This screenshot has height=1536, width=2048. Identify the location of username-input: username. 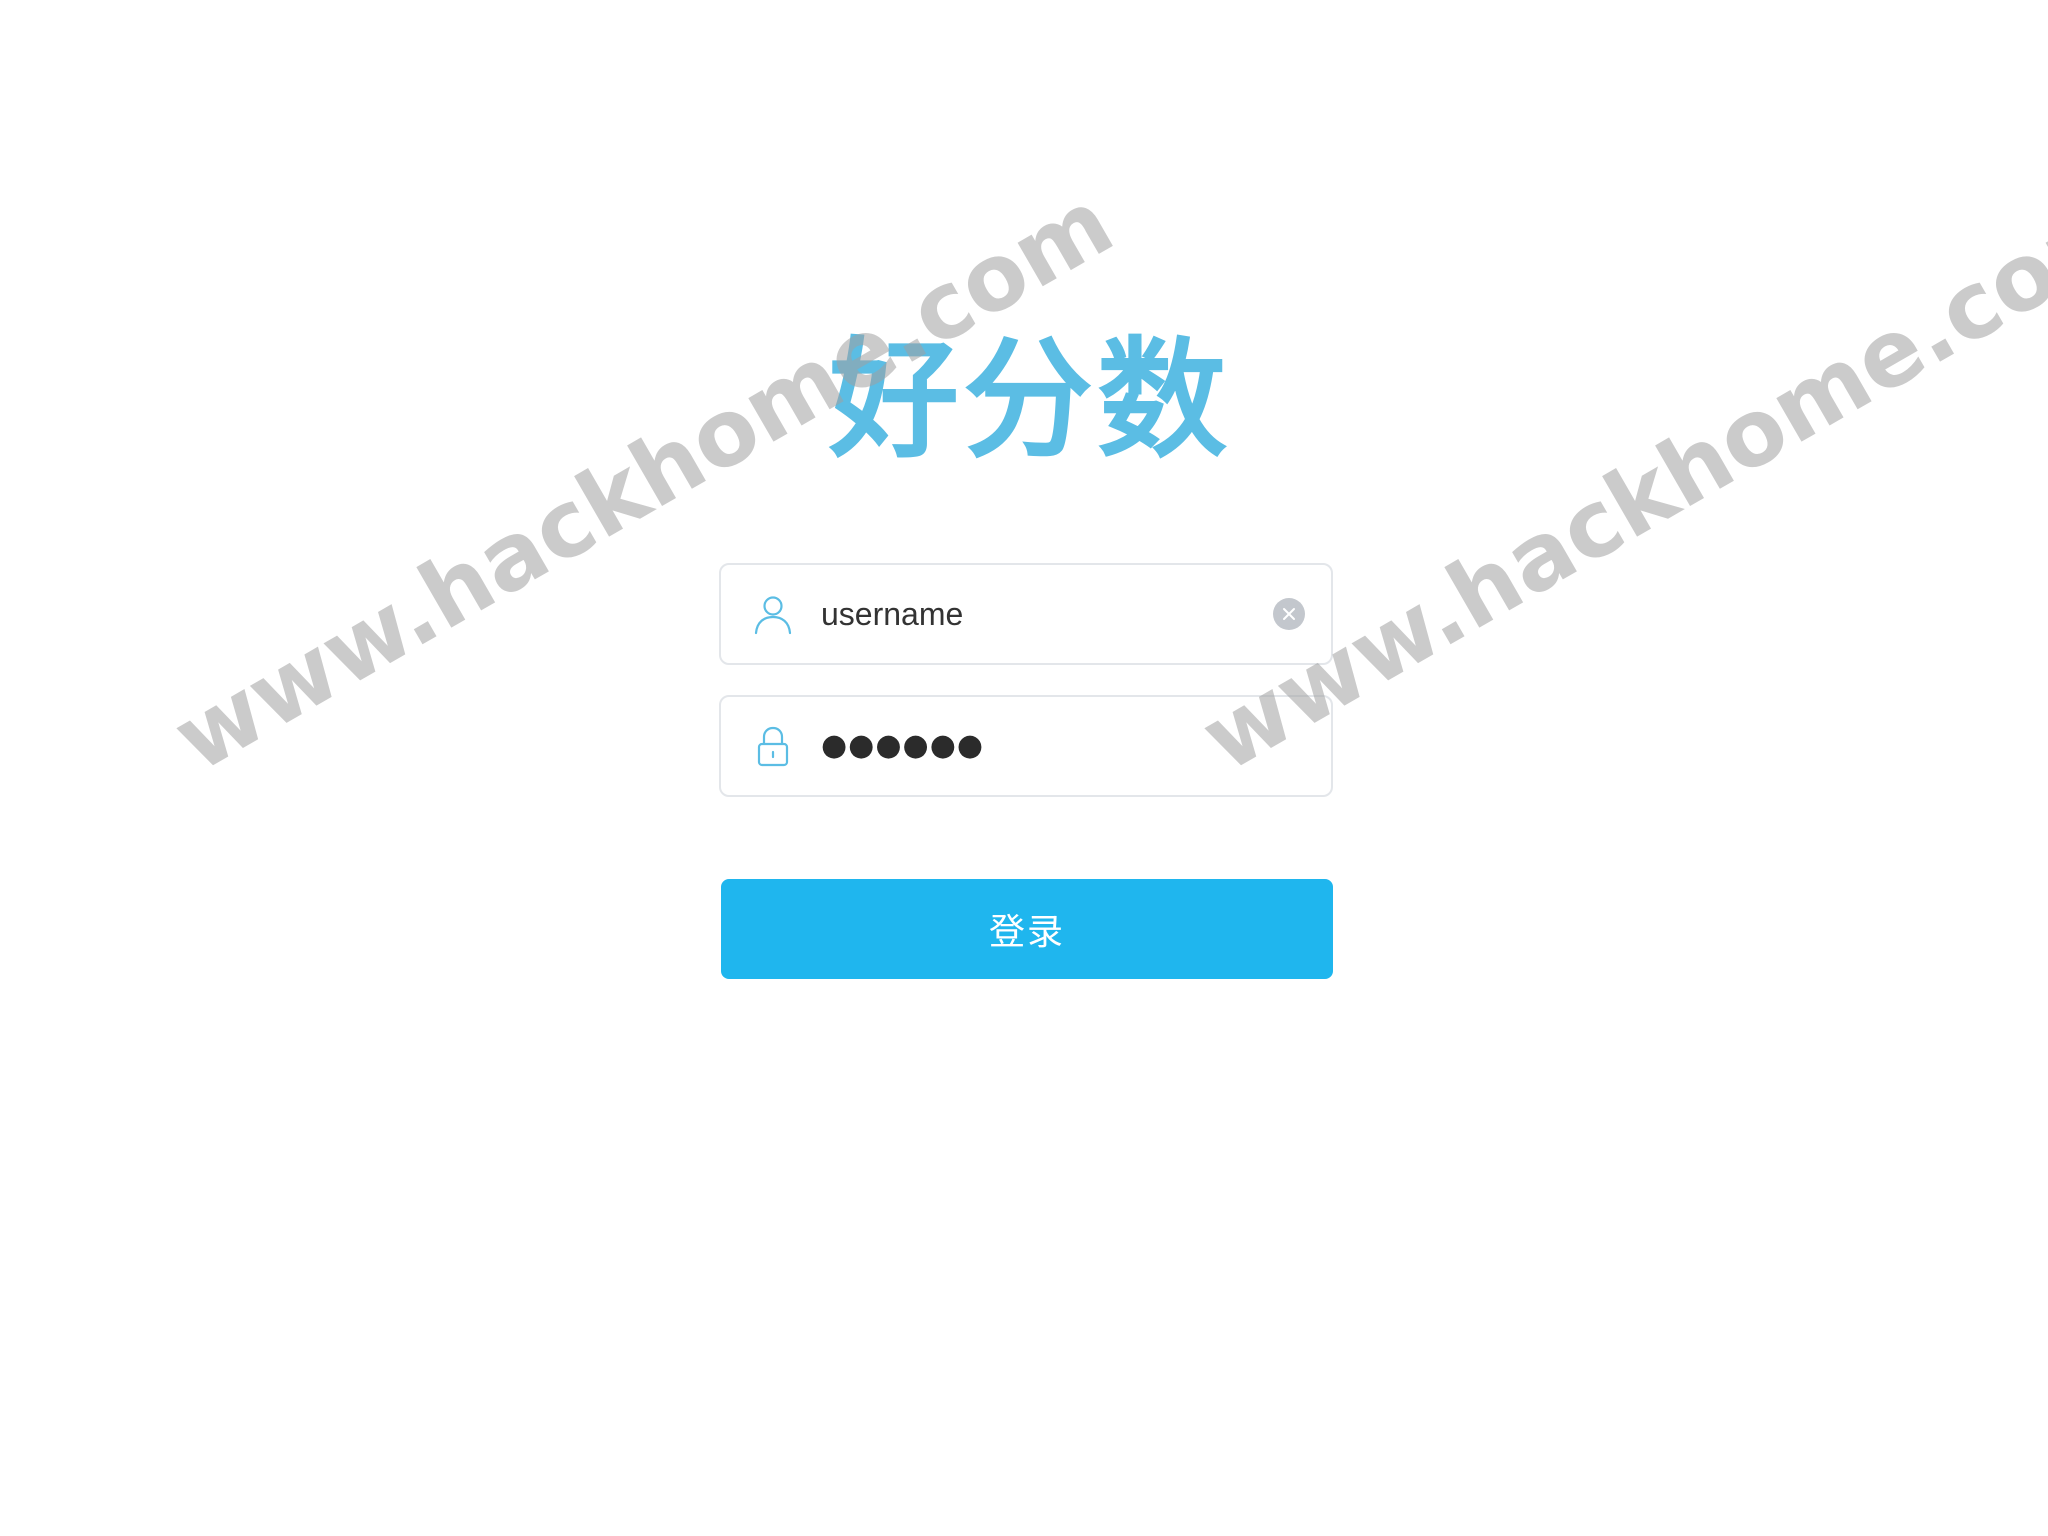
(892, 614).